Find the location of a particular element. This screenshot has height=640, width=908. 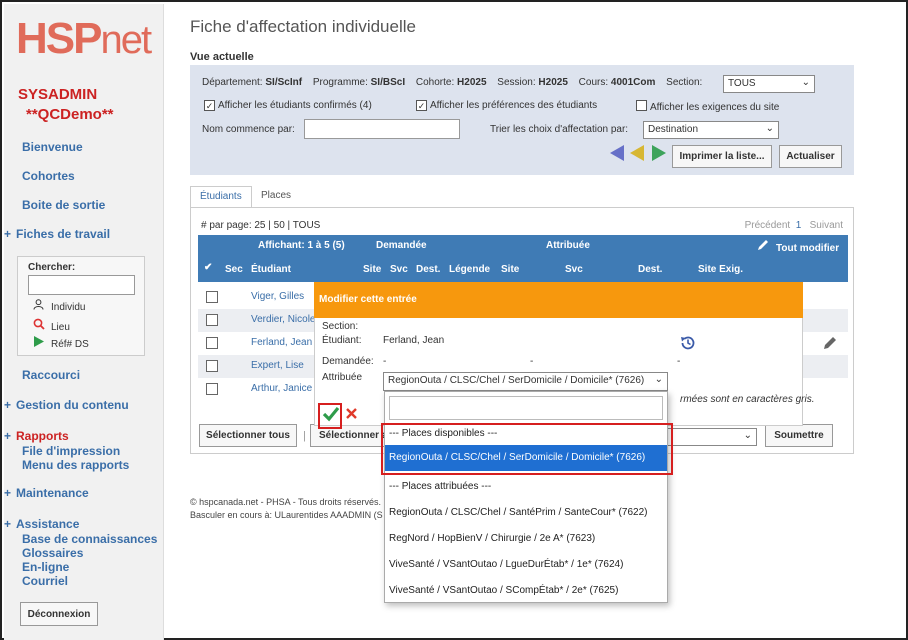

pagination: Précédent 1 Suivant is located at coordinates (794, 225).